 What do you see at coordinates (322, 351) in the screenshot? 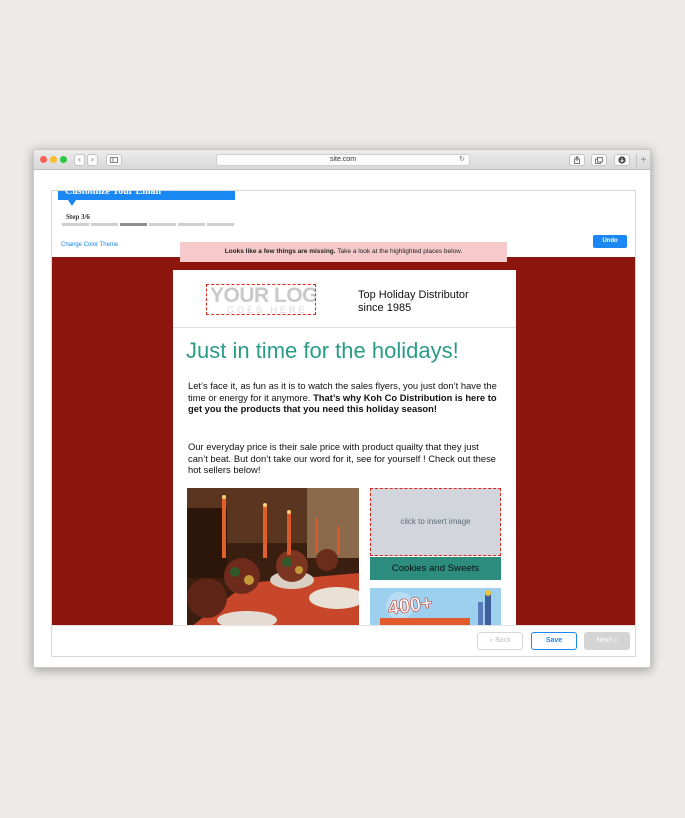
I see `email-headline: Just in time for the holidays!` at bounding box center [322, 351].